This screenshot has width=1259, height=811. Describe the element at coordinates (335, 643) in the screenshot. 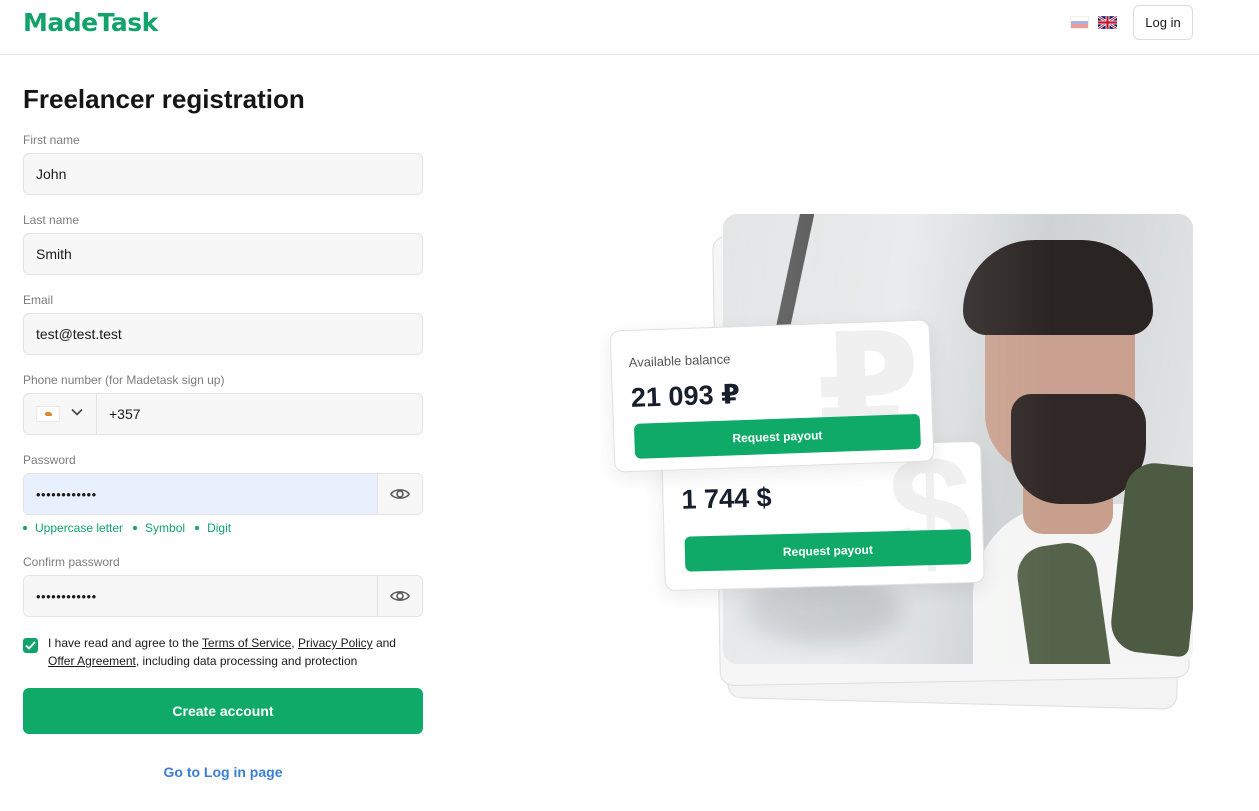

I see `privacy-link: Privacy Policy` at that location.